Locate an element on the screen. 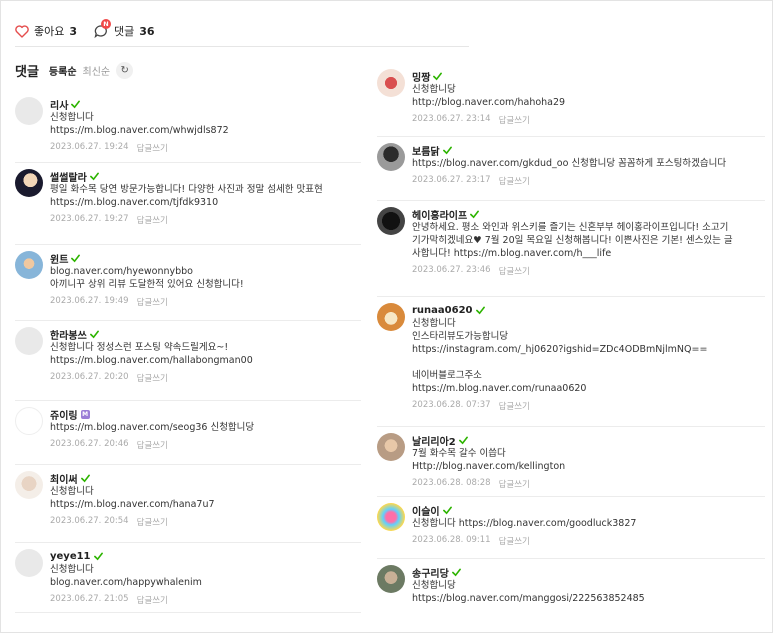  sort-registered-tab: 등록순 is located at coordinates (63, 70).